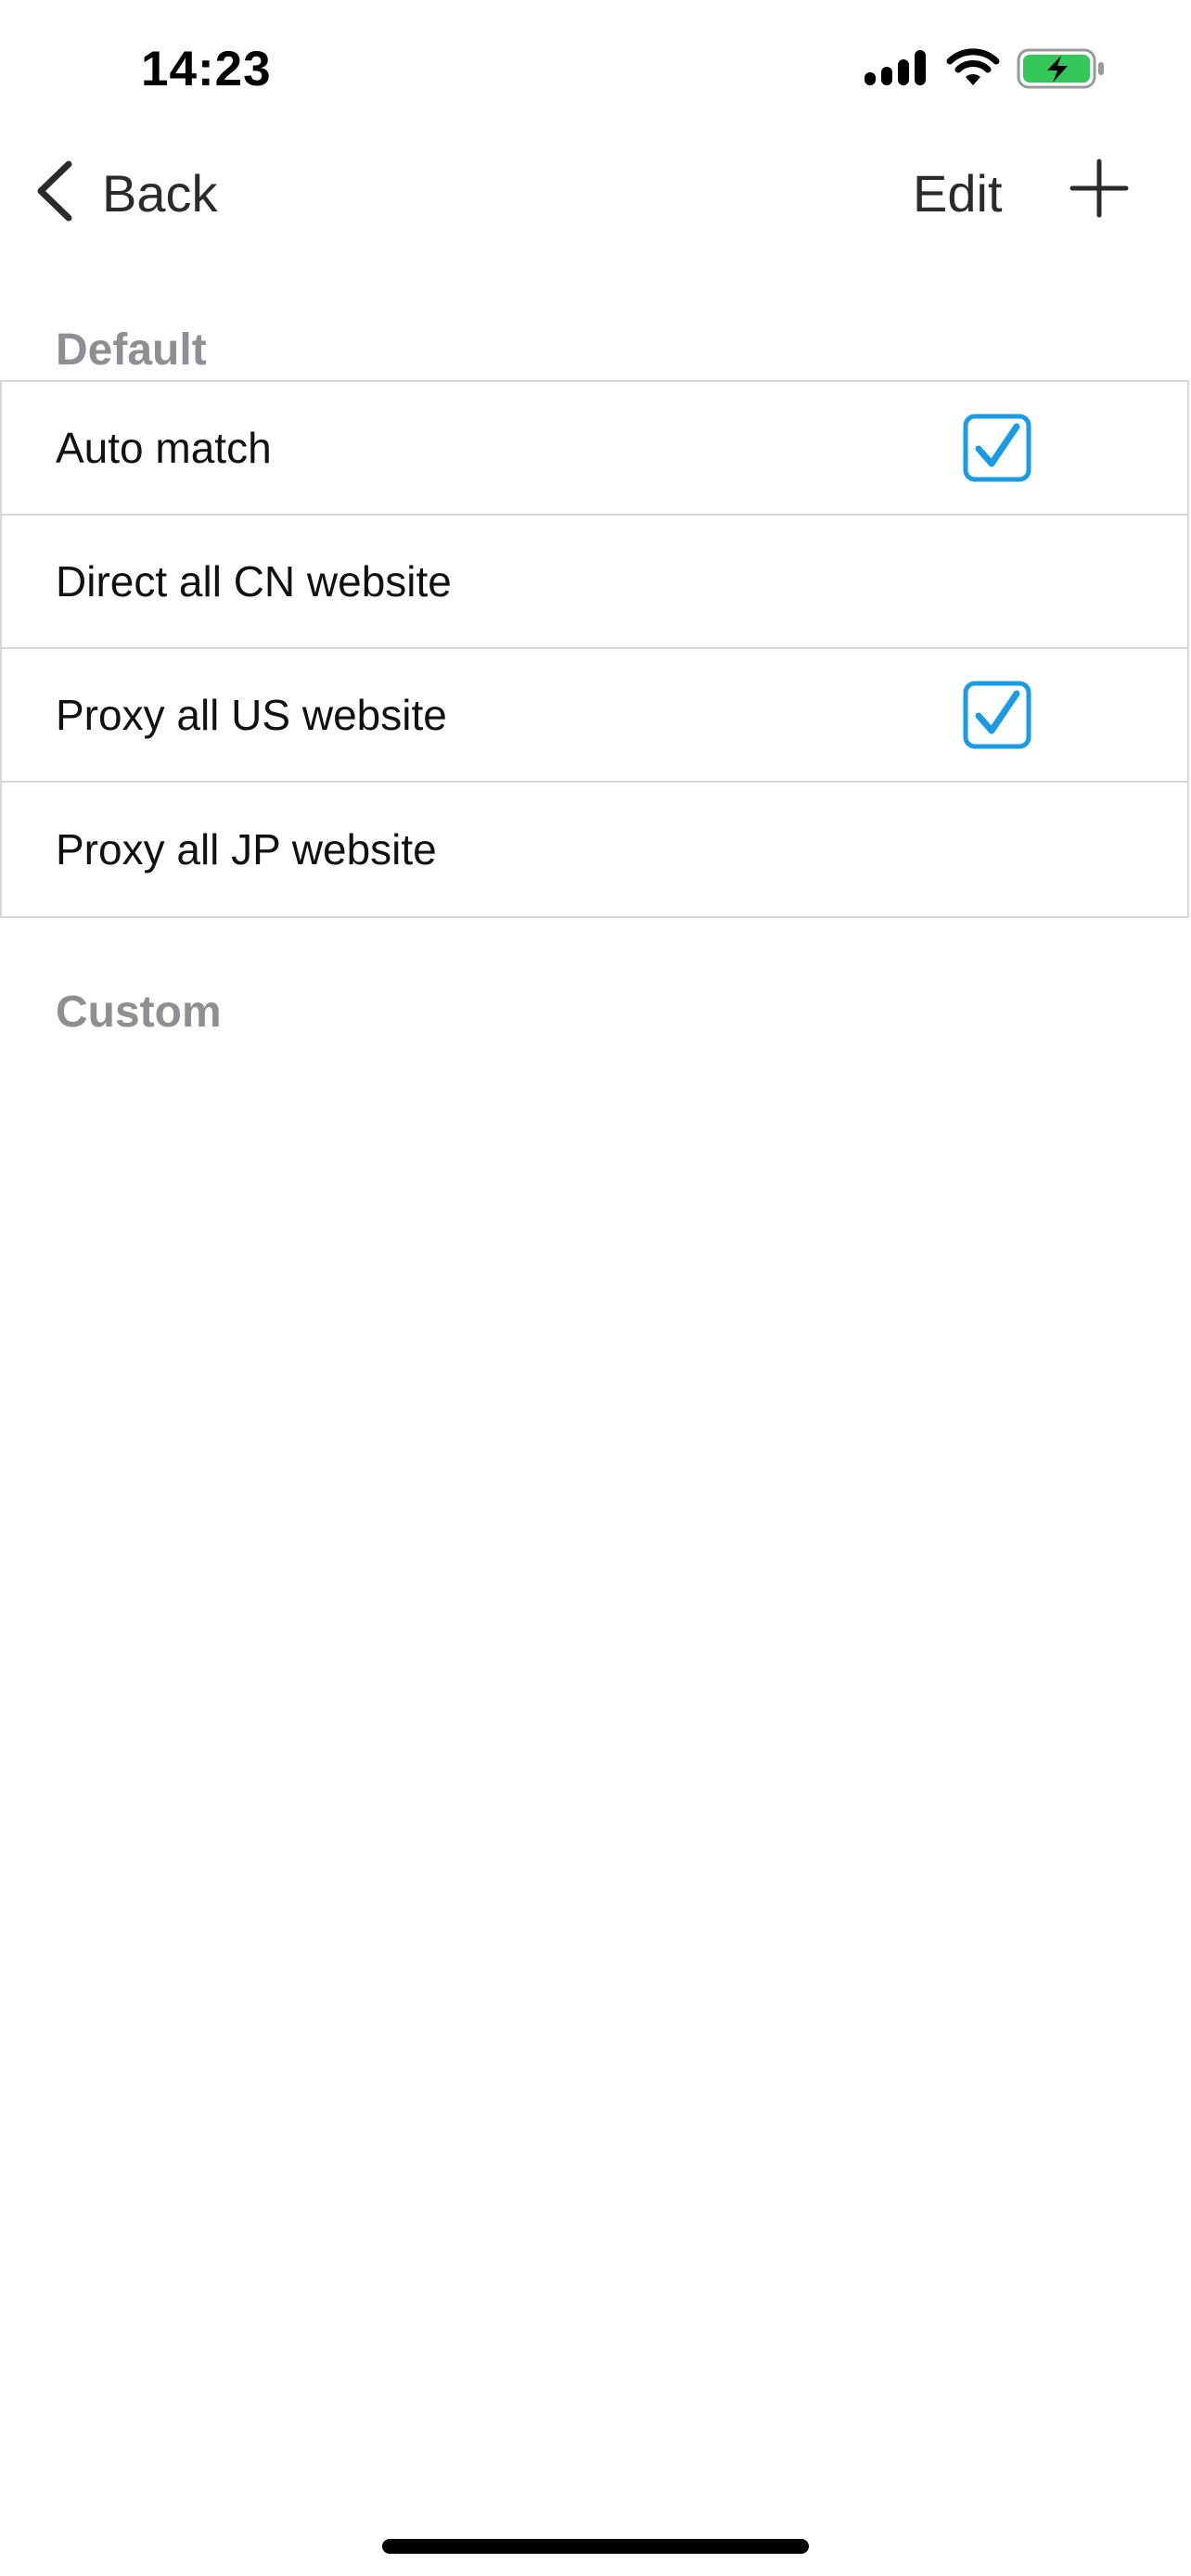  What do you see at coordinates (247, 850) in the screenshot?
I see `row-label: Proxy all JP website` at bounding box center [247, 850].